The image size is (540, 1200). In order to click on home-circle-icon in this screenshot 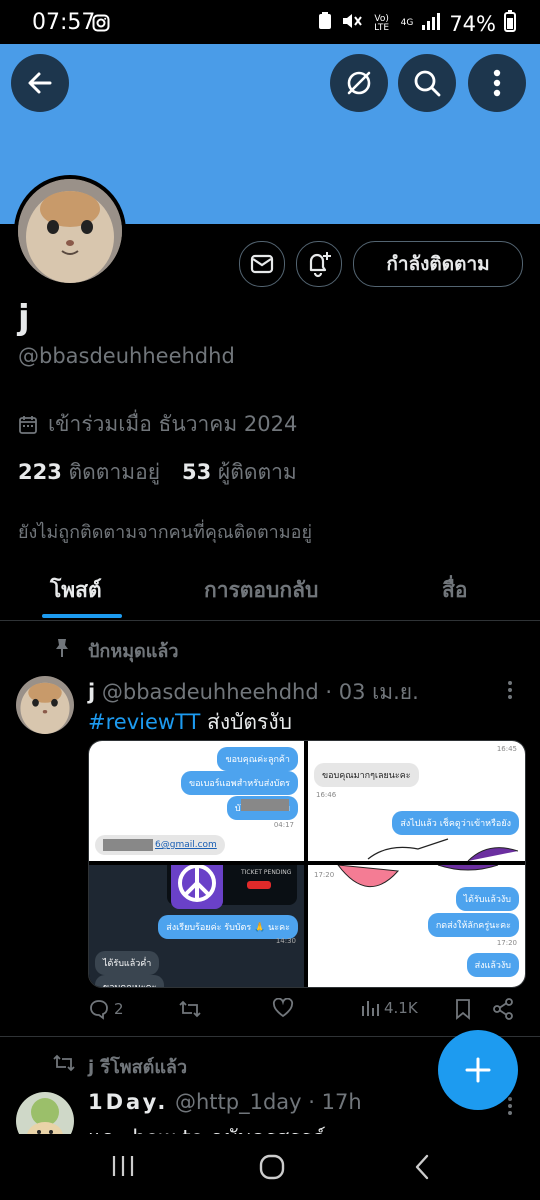, I will do `click(272, 1167)`.